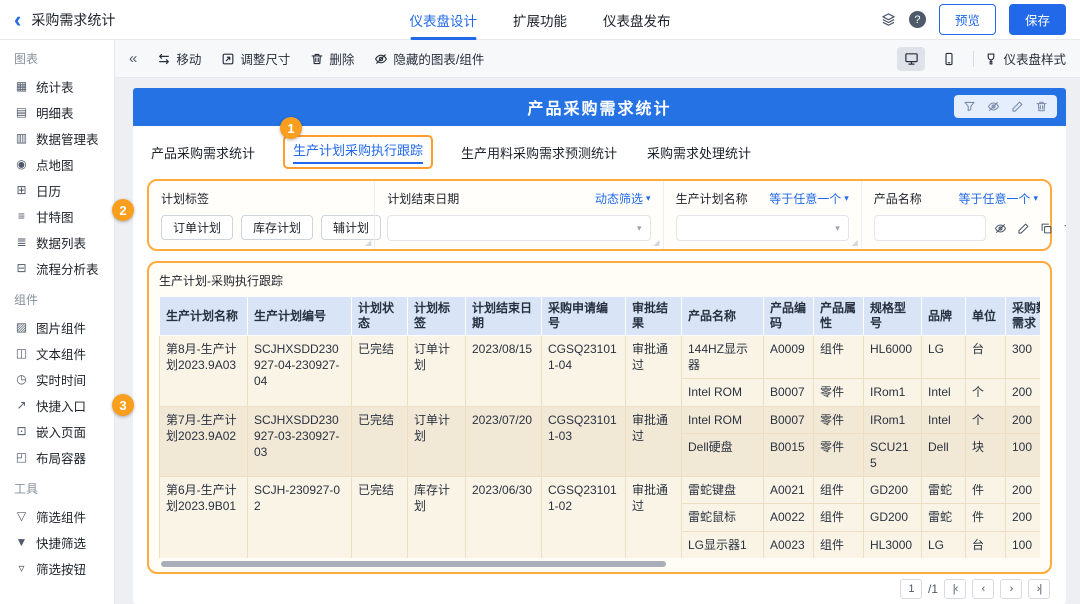  I want to click on sidebar-item-text-widget: ◫ 文本组件, so click(62, 353).